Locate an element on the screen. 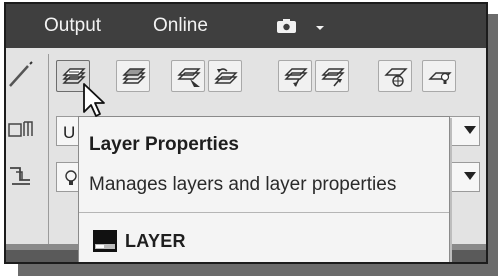 The height and width of the screenshot is (280, 501). layer-off-button is located at coordinates (439, 76).